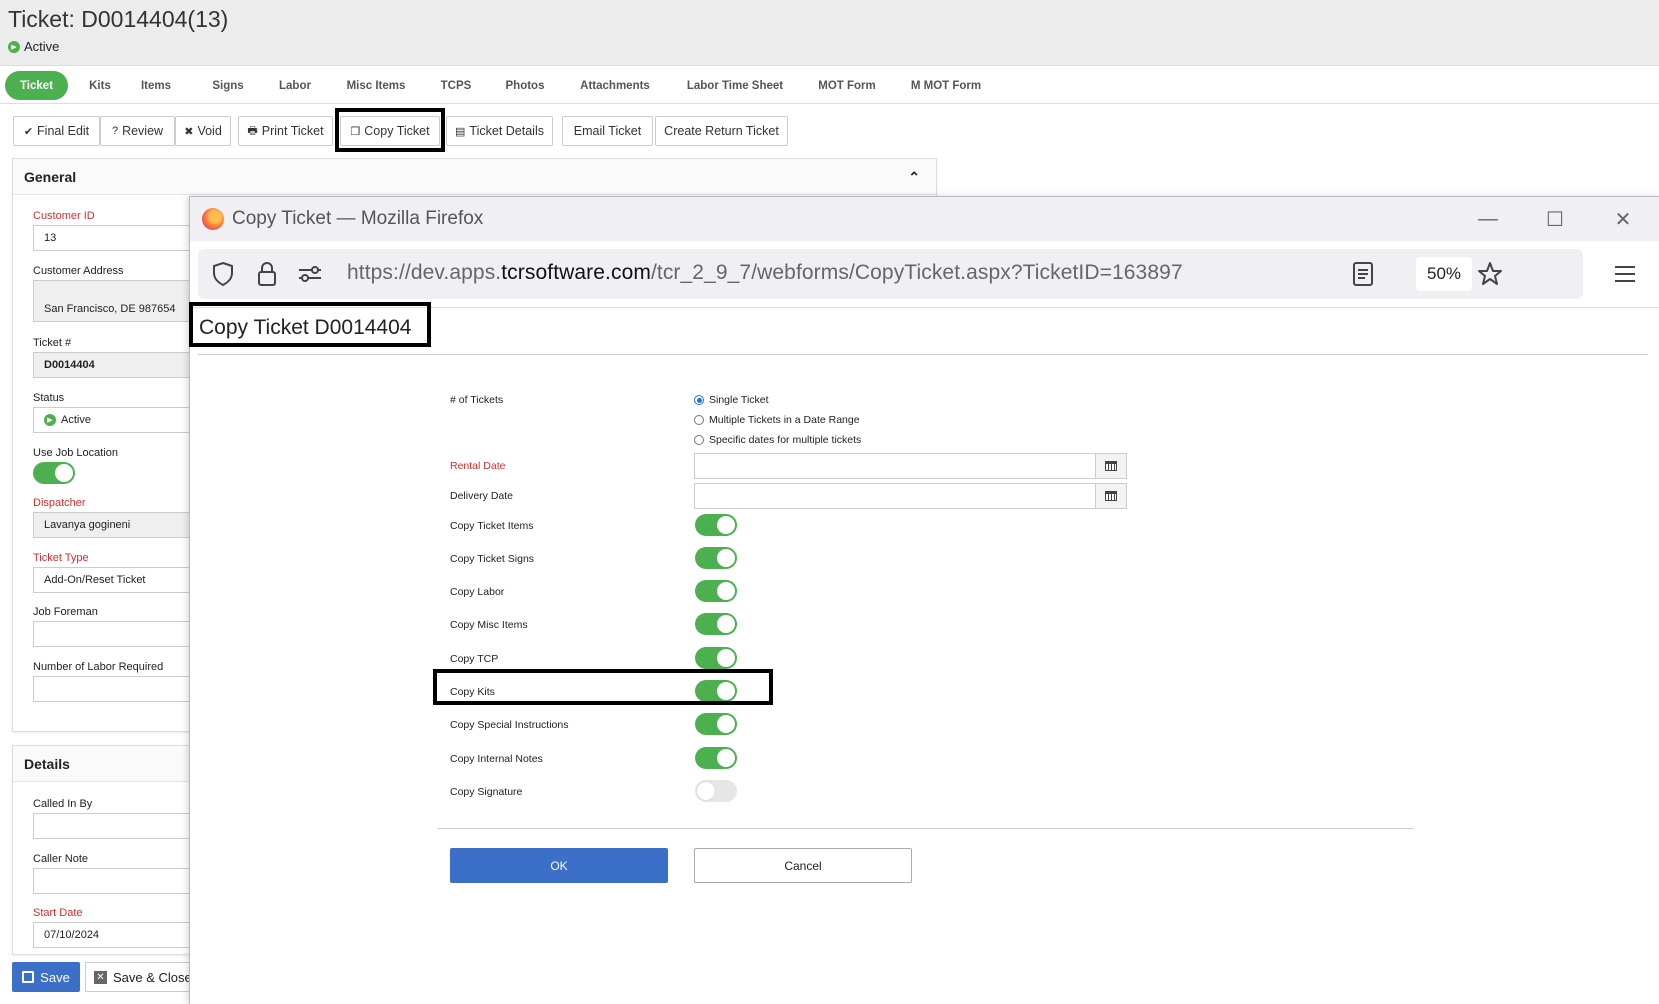 This screenshot has width=1659, height=1004. I want to click on copy-kits-highlight, so click(603, 687).